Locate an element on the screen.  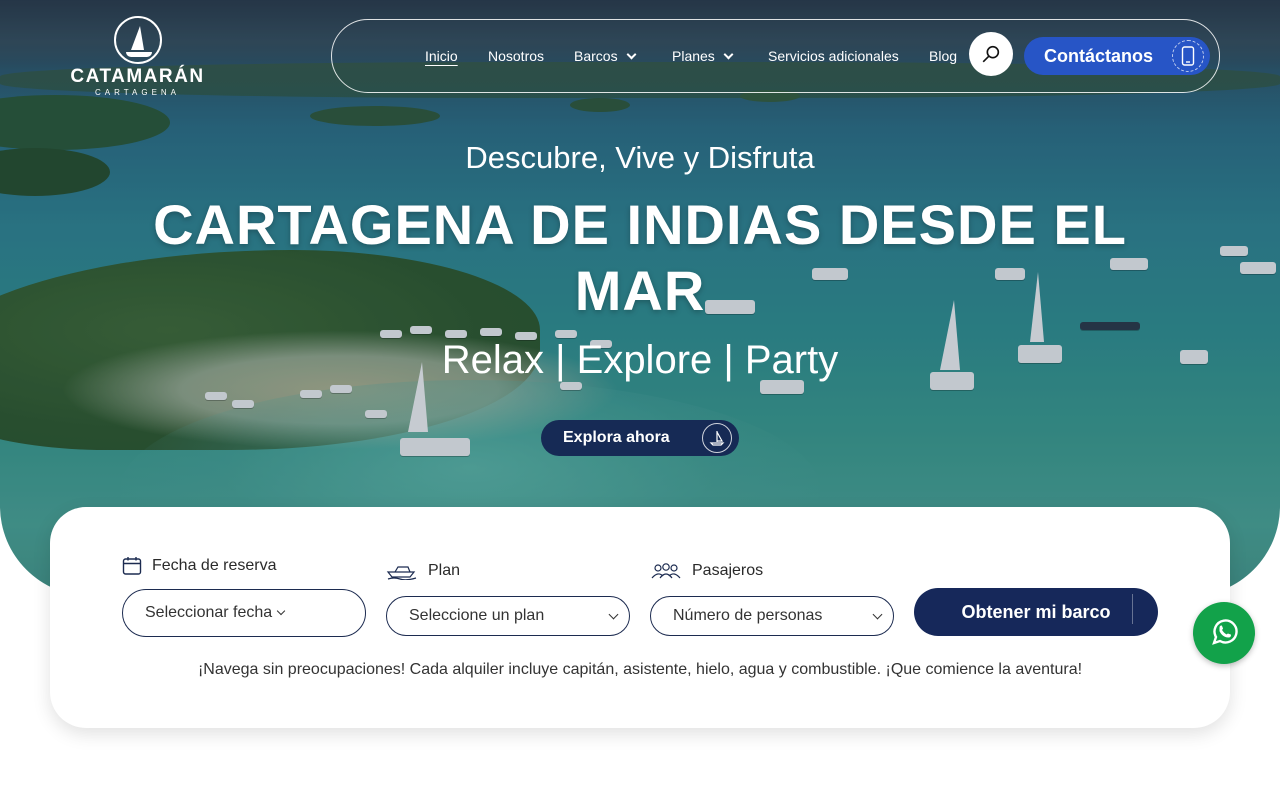
nav-item-label: Nosotros is located at coordinates (516, 56).